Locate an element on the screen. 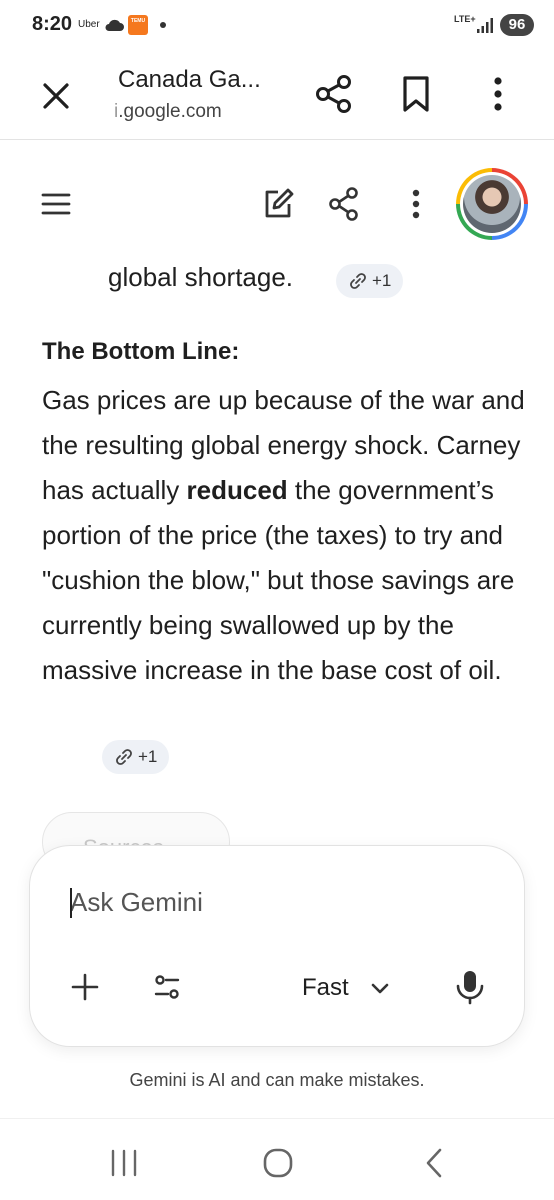 This screenshot has height=1200, width=554. avatar-frame is located at coordinates (492, 204).